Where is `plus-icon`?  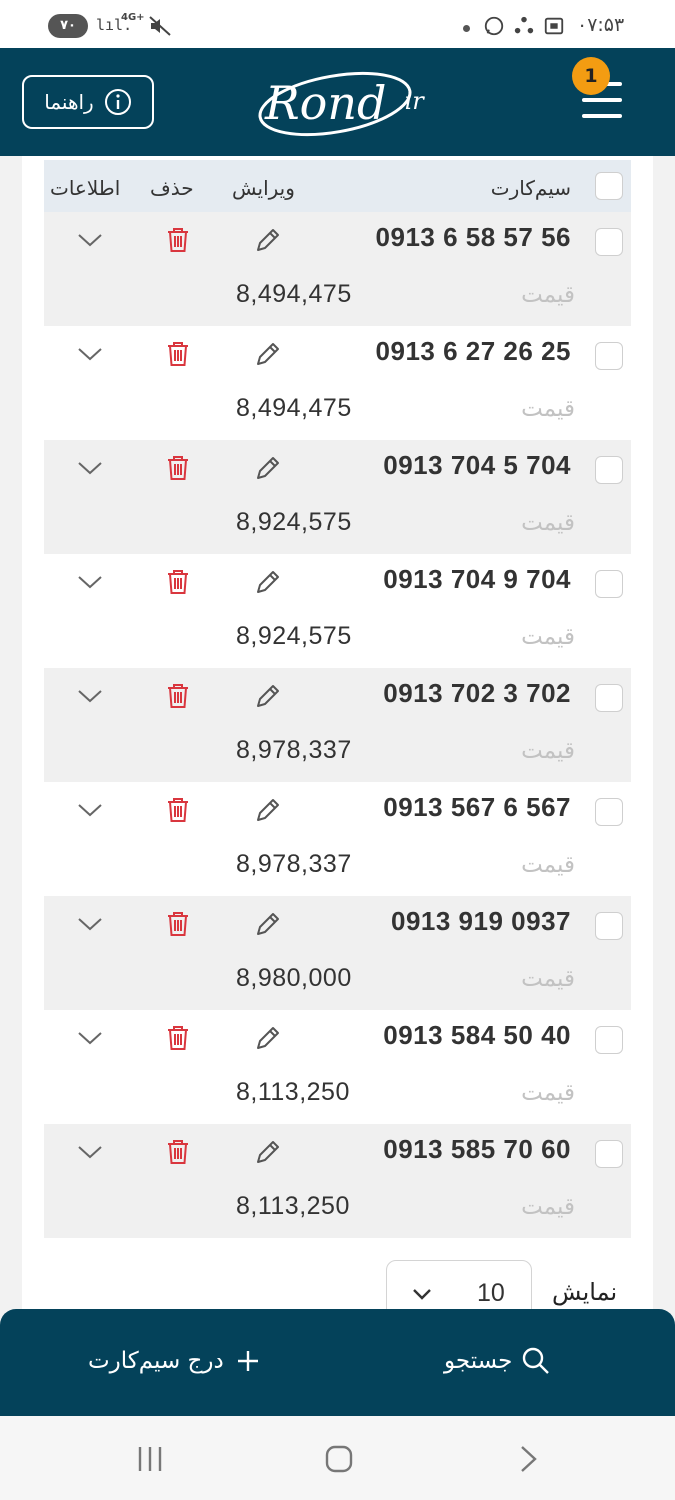 plus-icon is located at coordinates (247, 1361).